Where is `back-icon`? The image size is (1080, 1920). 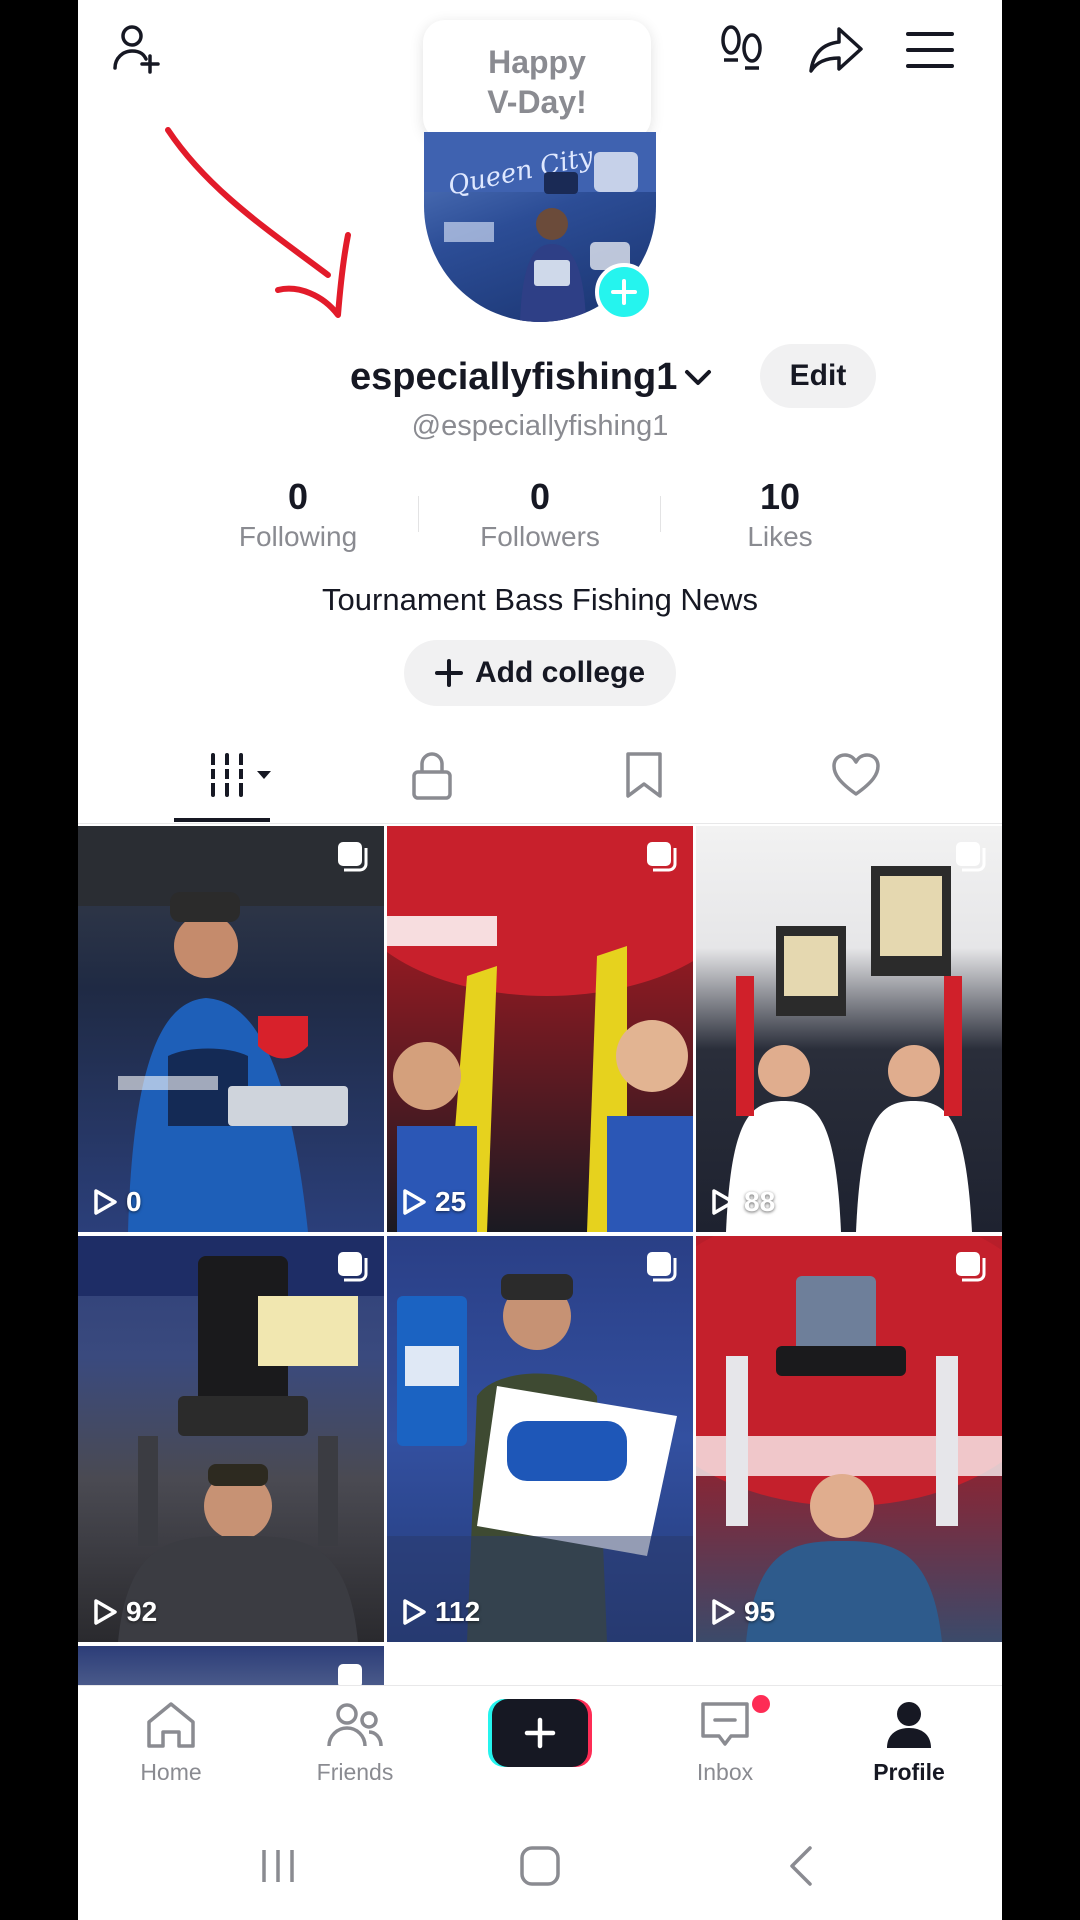
back-icon is located at coordinates (802, 1866).